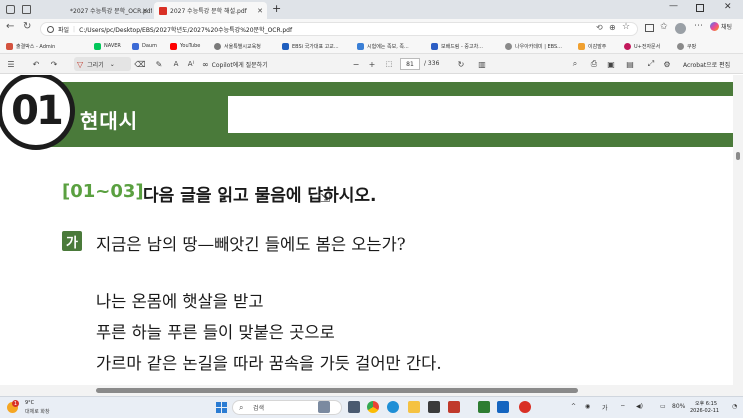  What do you see at coordinates (738, 235) in the screenshot?
I see `vertical-scrollbar` at bounding box center [738, 235].